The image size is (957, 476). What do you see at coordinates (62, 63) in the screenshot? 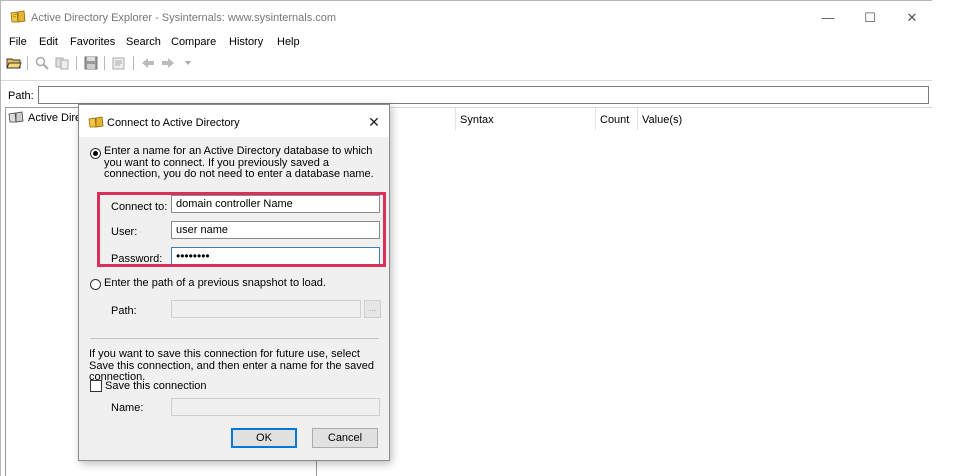
I see `compare-icon` at bounding box center [62, 63].